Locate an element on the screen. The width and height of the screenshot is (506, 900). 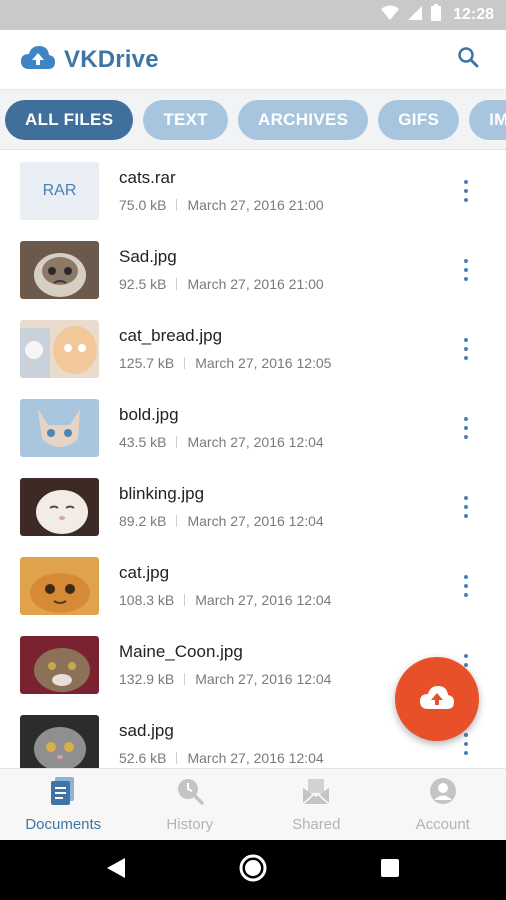
nav-history: History is located at coordinates (190, 804).